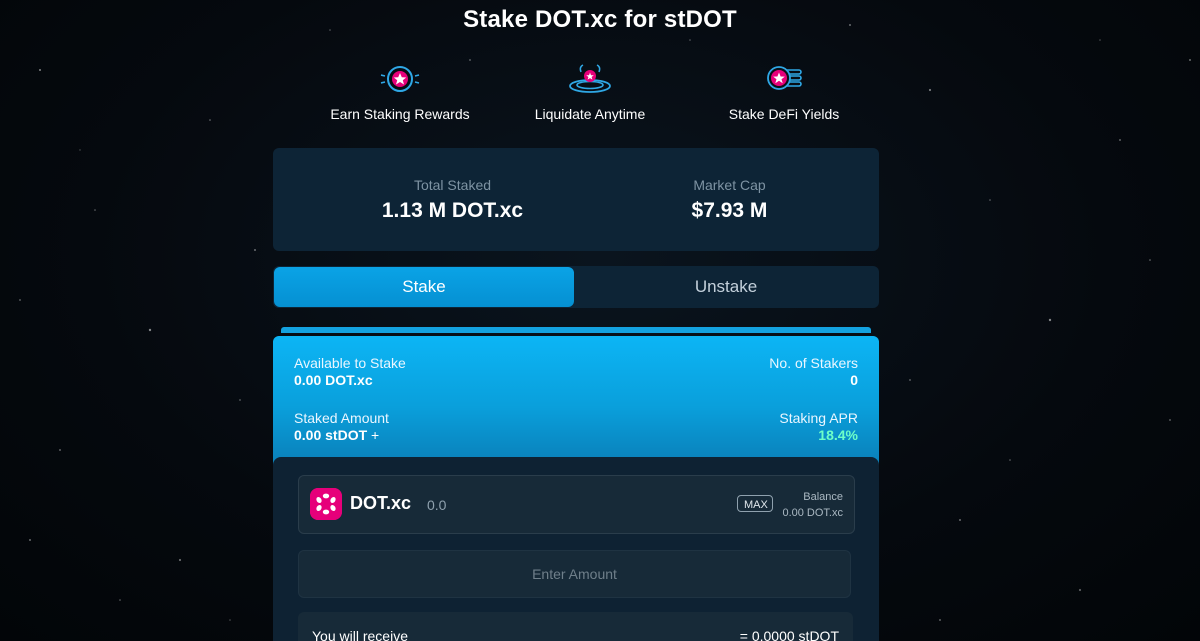 Image resolution: width=1200 pixels, height=641 pixels. Describe the element at coordinates (576, 504) in the screenshot. I see `token-selector-row: DOT.xc 0.0 MAX Balance 0.00 DOT.xc` at that location.